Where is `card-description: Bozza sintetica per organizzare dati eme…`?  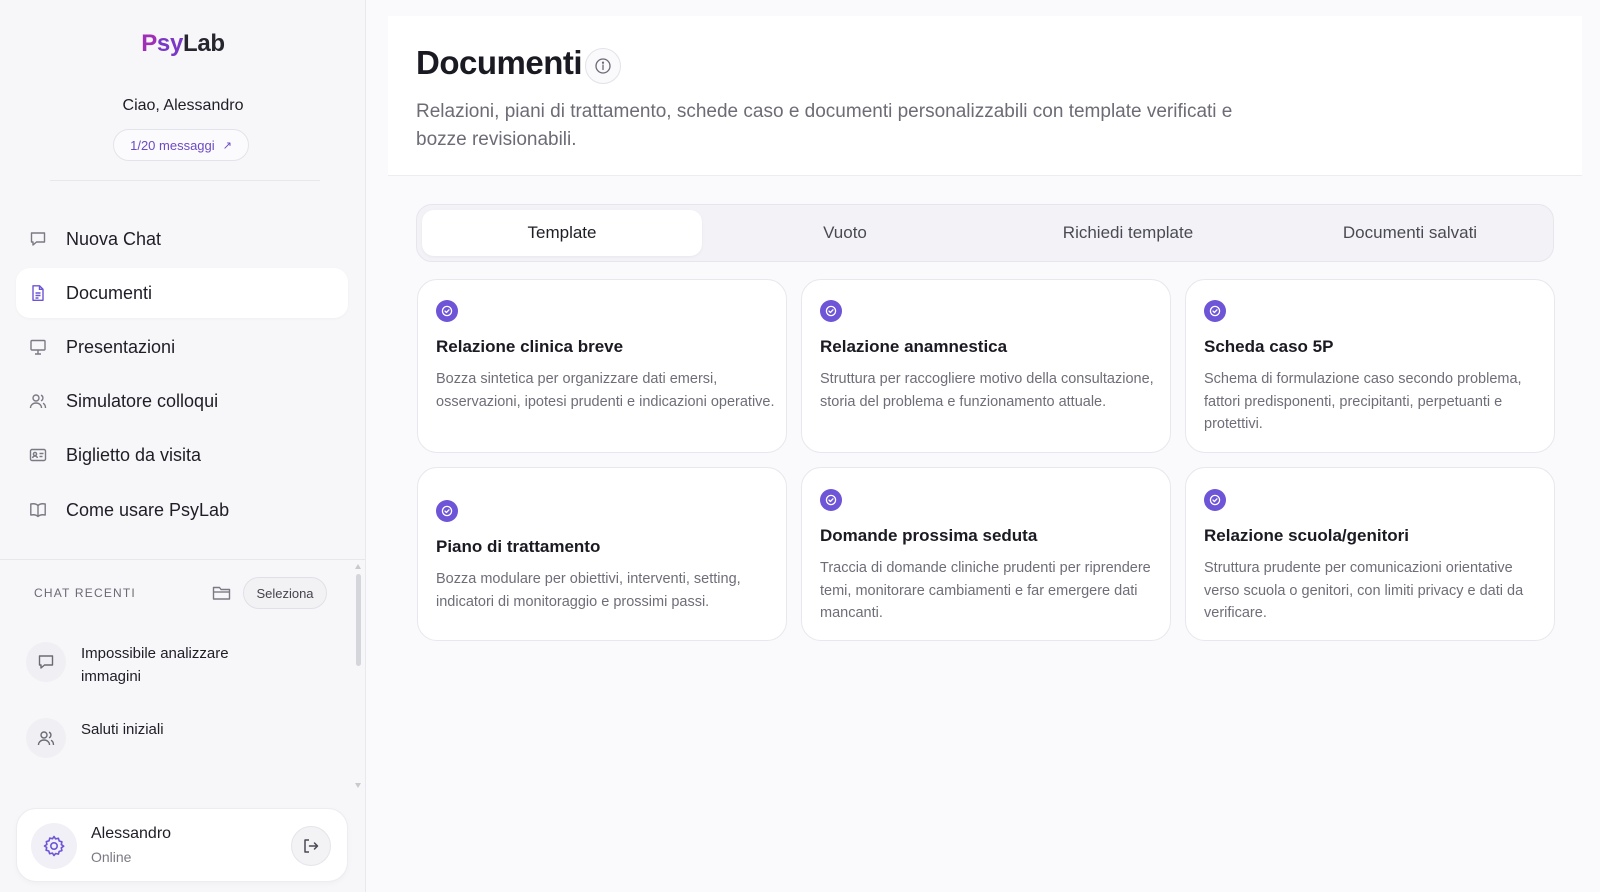 card-description: Bozza sintetica per organizzare dati eme… is located at coordinates (605, 390).